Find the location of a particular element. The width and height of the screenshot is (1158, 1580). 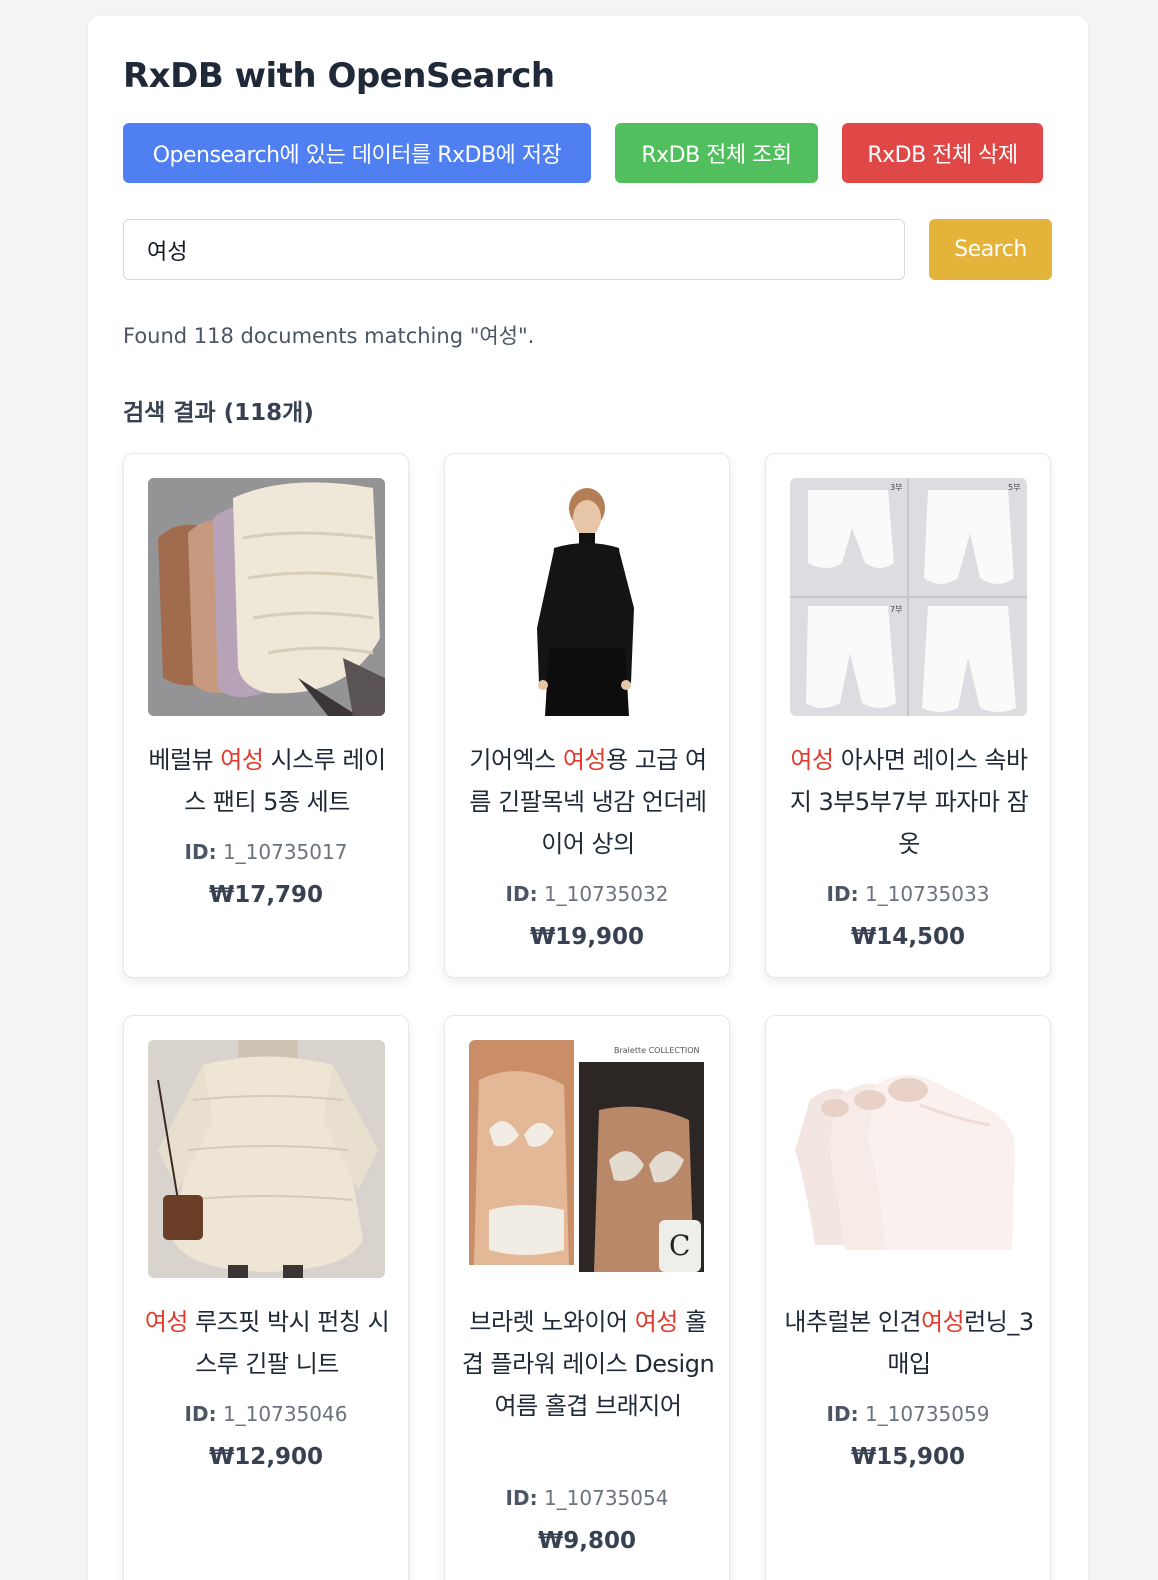

product-title: 내추럴본 인견여성런닝_3매입 is located at coordinates (909, 1343).